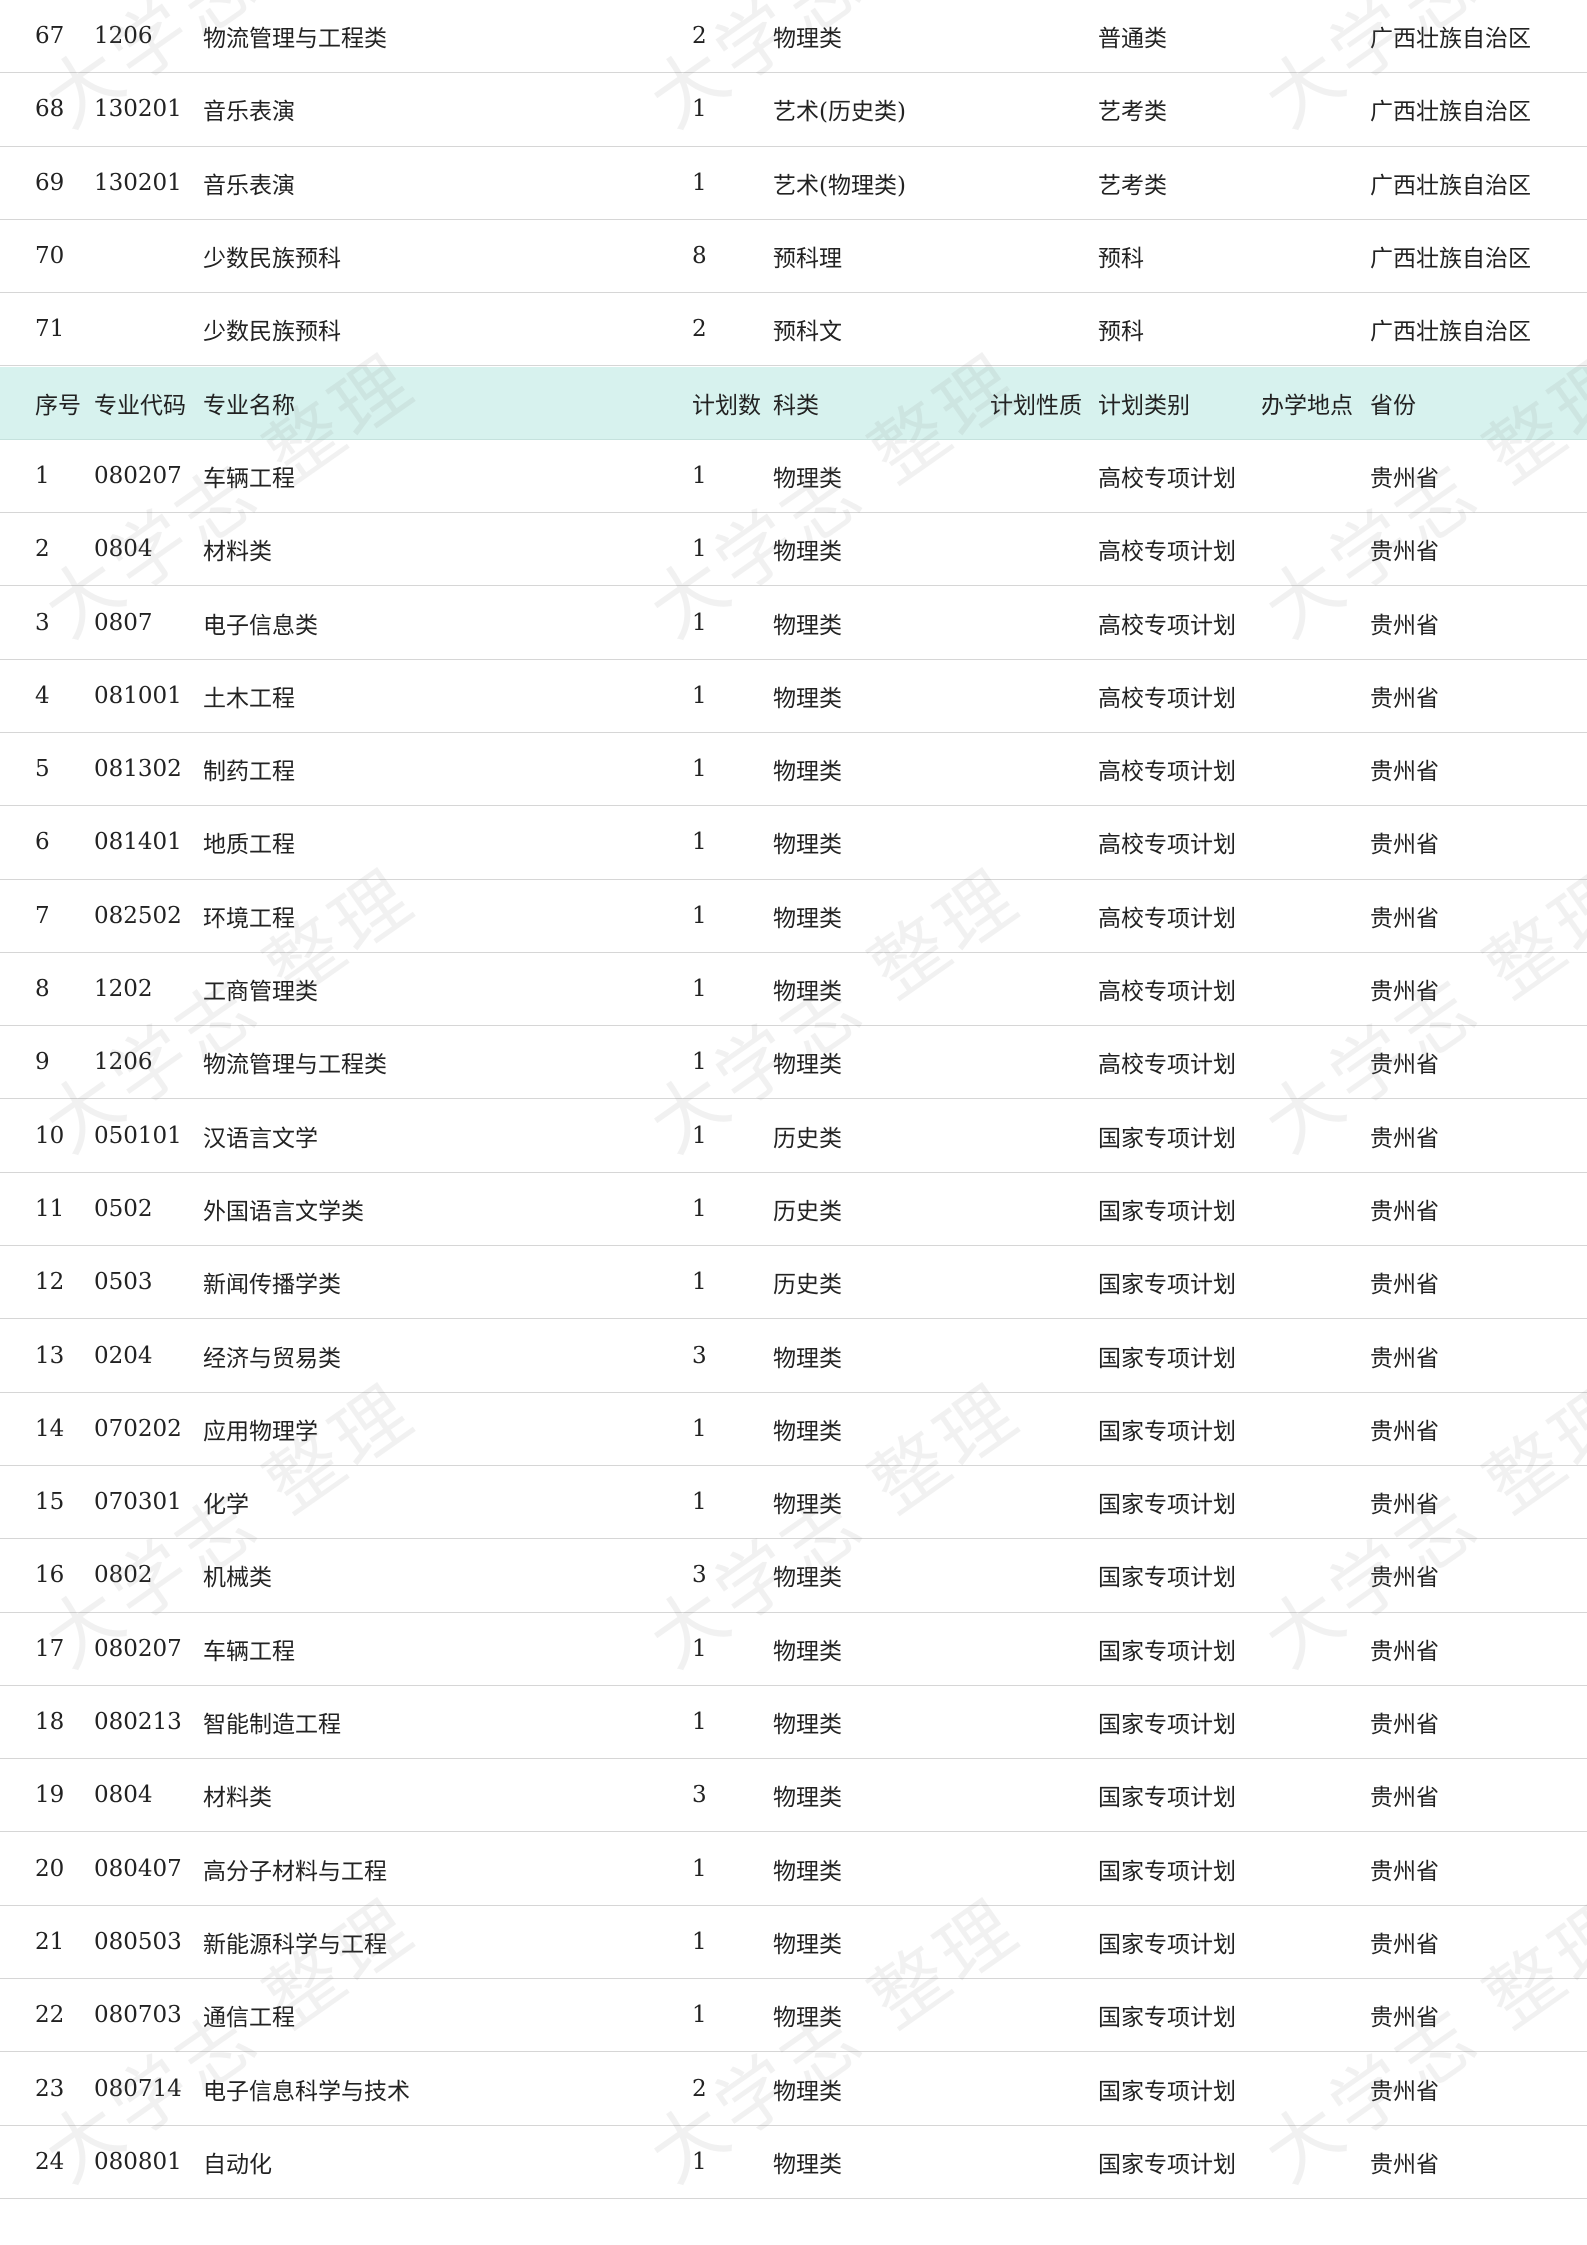  I want to click on table-row: 8 1202 工商管理类 1 物理类 高校专项计划 贵州省, so click(793, 990).